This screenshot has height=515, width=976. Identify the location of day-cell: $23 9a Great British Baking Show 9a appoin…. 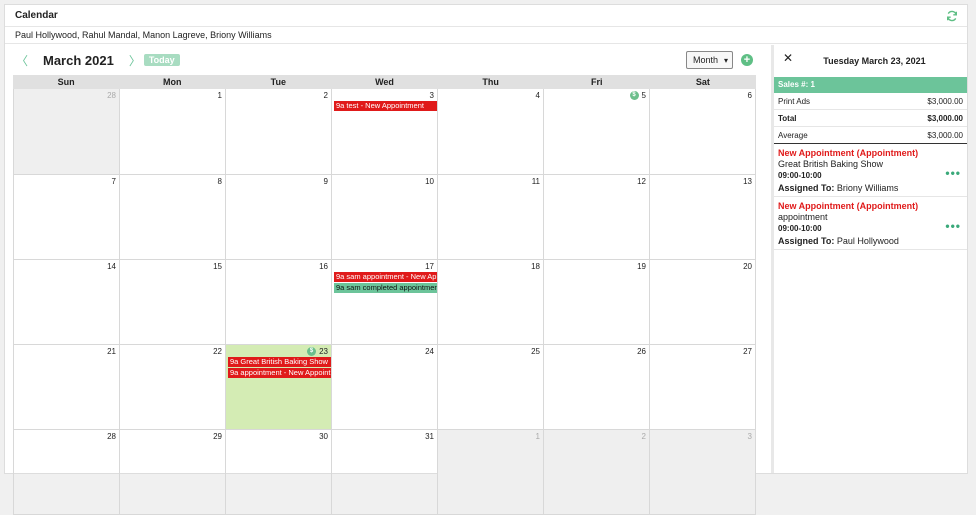
(279, 387).